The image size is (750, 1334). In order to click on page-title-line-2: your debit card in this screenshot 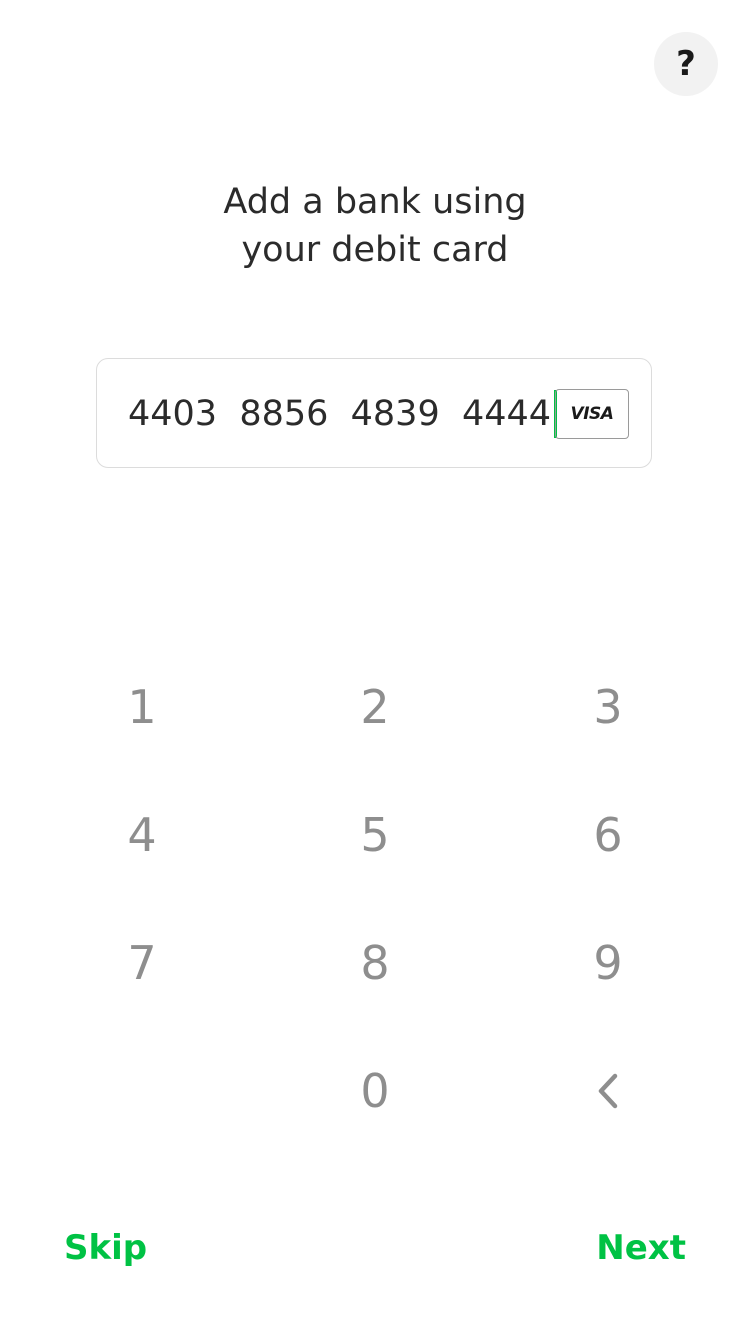, I will do `click(375, 250)`.